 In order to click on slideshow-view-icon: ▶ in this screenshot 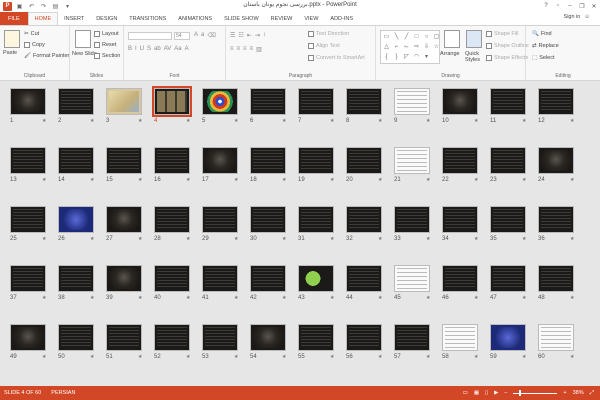, I will do `click(496, 393)`.